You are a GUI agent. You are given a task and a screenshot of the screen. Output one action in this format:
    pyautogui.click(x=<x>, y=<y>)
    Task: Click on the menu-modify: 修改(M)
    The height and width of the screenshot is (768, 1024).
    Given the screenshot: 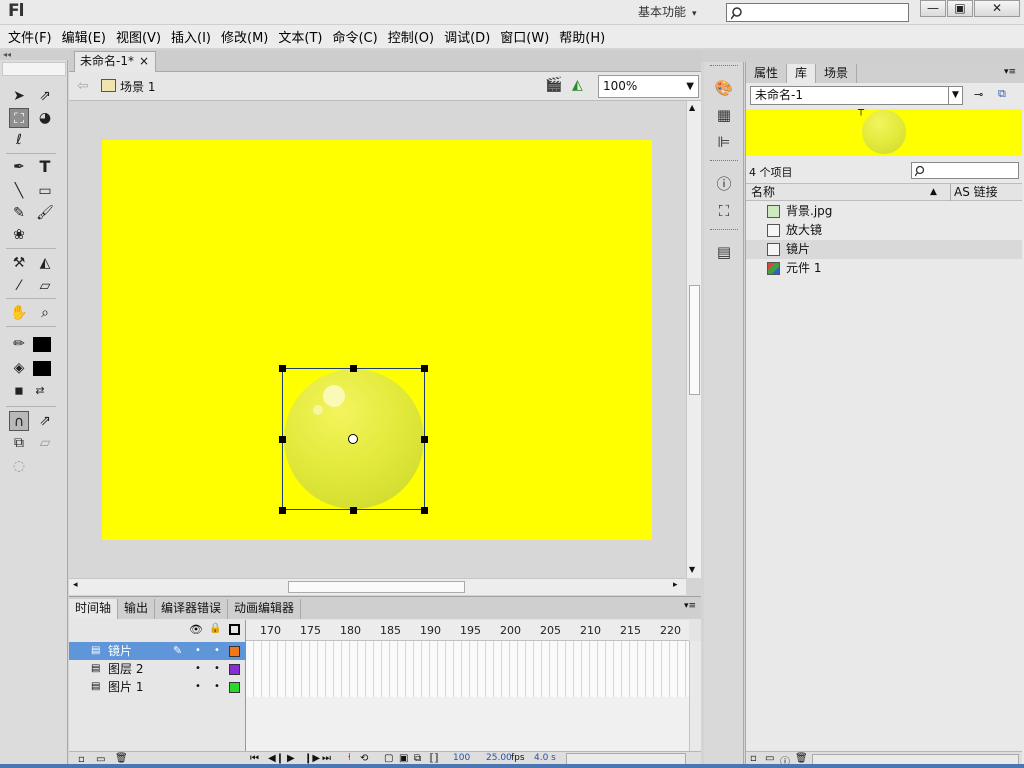 What is the action you would take?
    pyautogui.click(x=244, y=36)
    